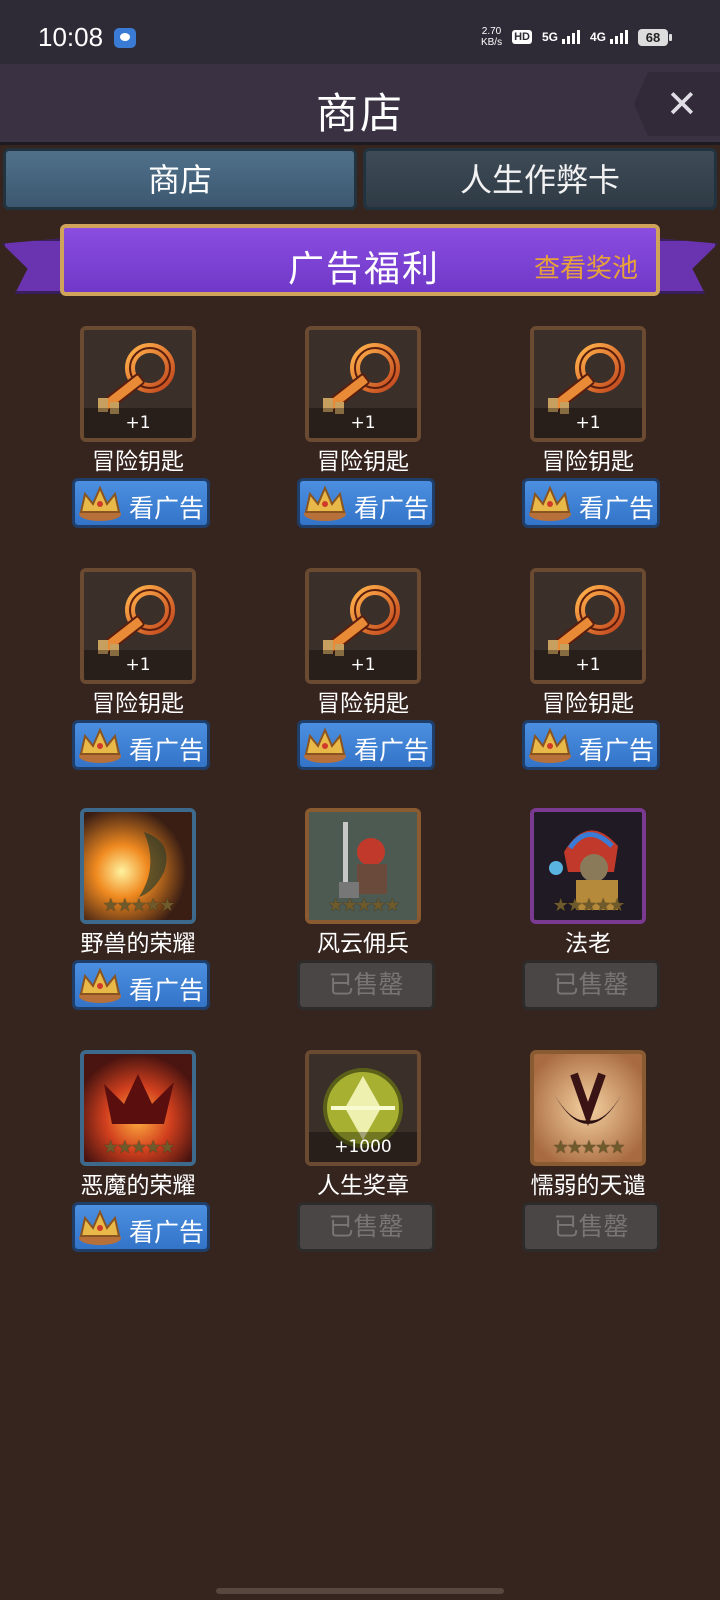 This screenshot has width=720, height=1600. What do you see at coordinates (138, 944) in the screenshot?
I see `item-name: 野兽的荣耀` at bounding box center [138, 944].